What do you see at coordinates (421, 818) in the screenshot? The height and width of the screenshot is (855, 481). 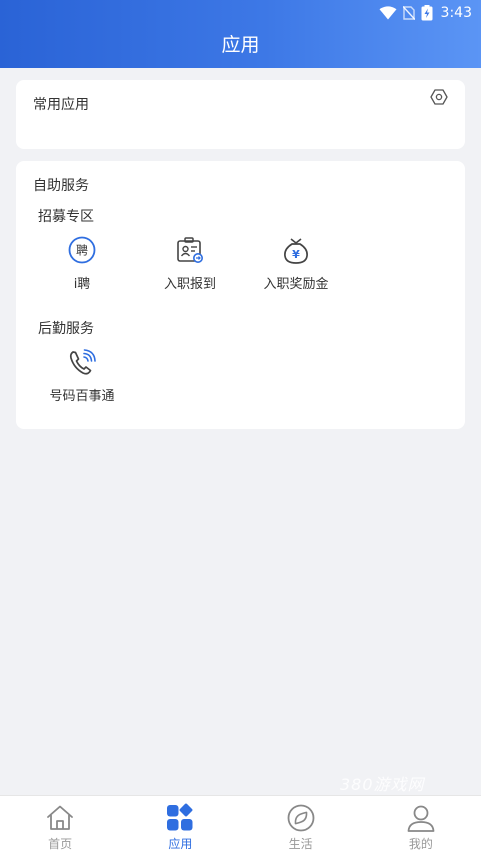 I see `user-icon` at bounding box center [421, 818].